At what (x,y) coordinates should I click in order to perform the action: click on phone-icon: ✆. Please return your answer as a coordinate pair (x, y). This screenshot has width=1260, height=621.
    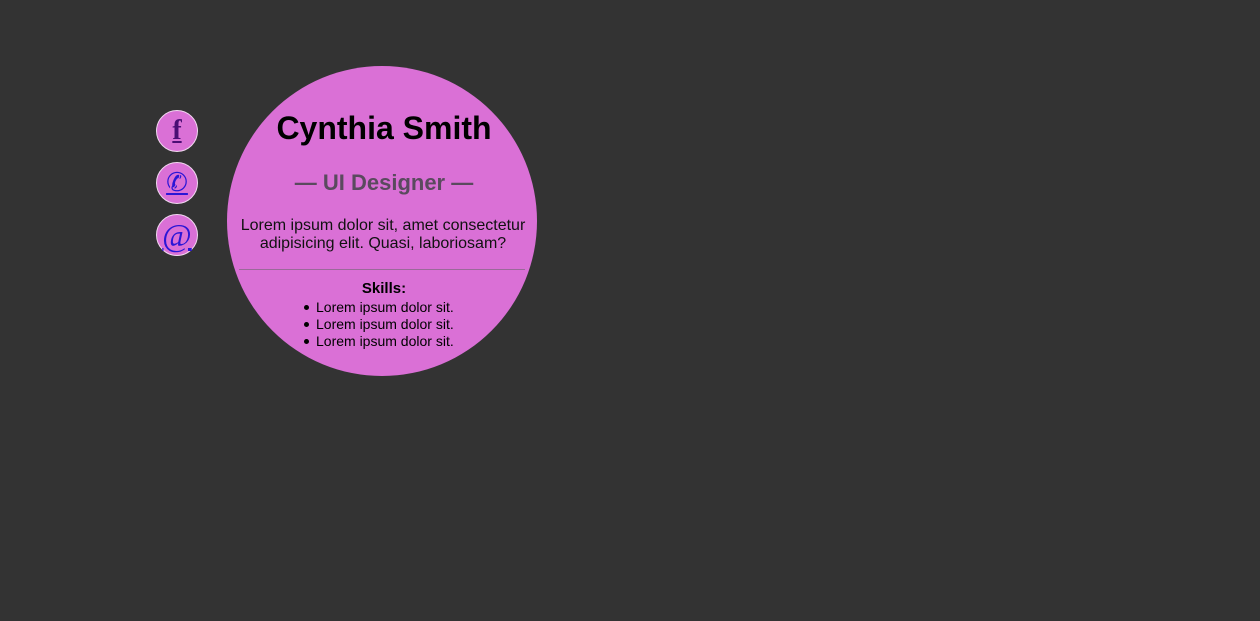
    Looking at the image, I should click on (177, 182).